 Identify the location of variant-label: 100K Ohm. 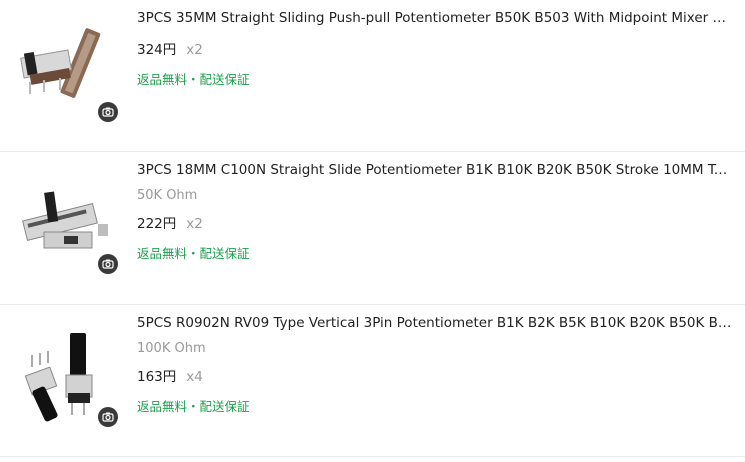
(171, 348).